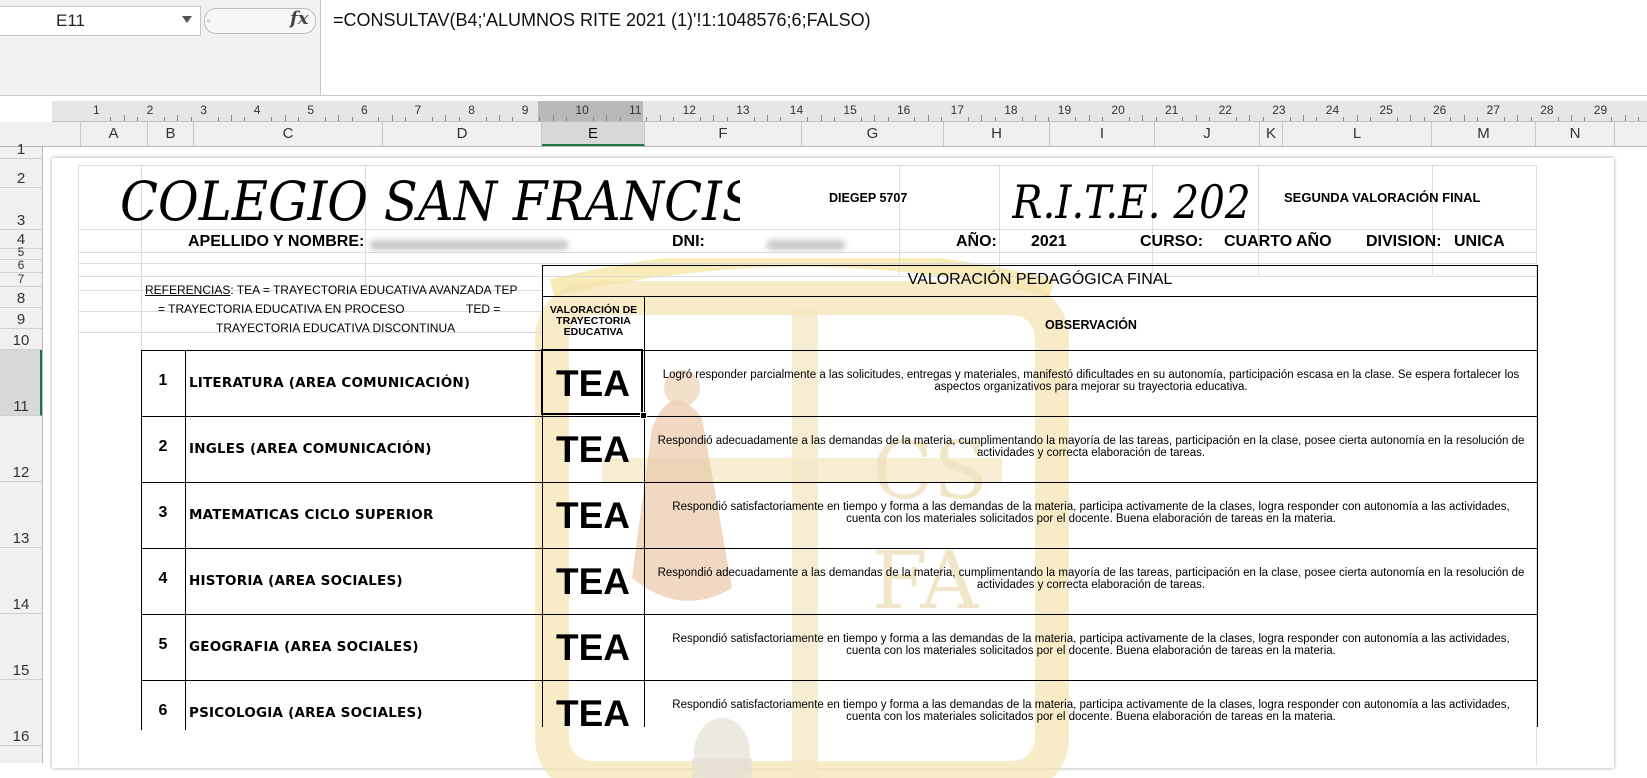 This screenshot has width=1647, height=778. I want to click on column-header-n: N, so click(1575, 134).